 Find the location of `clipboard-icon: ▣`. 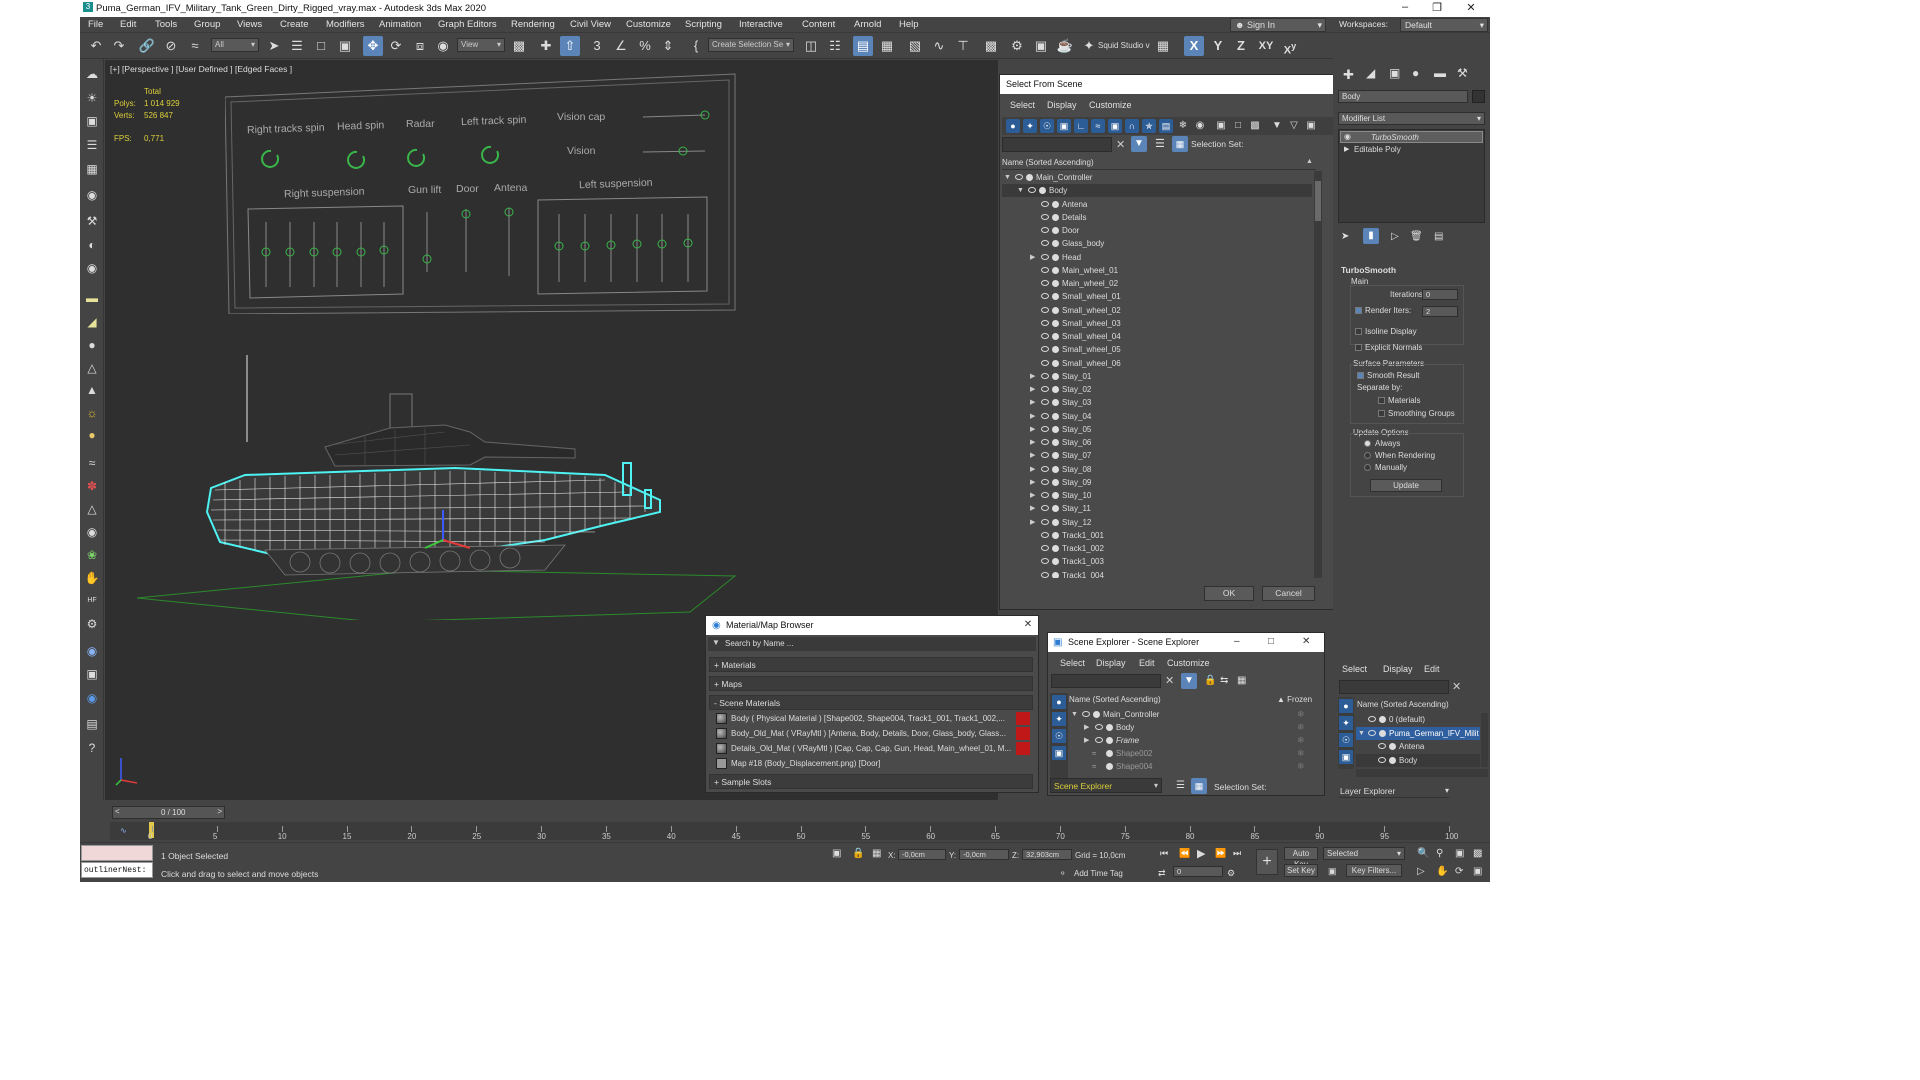

clipboard-icon: ▣ is located at coordinates (92, 674).